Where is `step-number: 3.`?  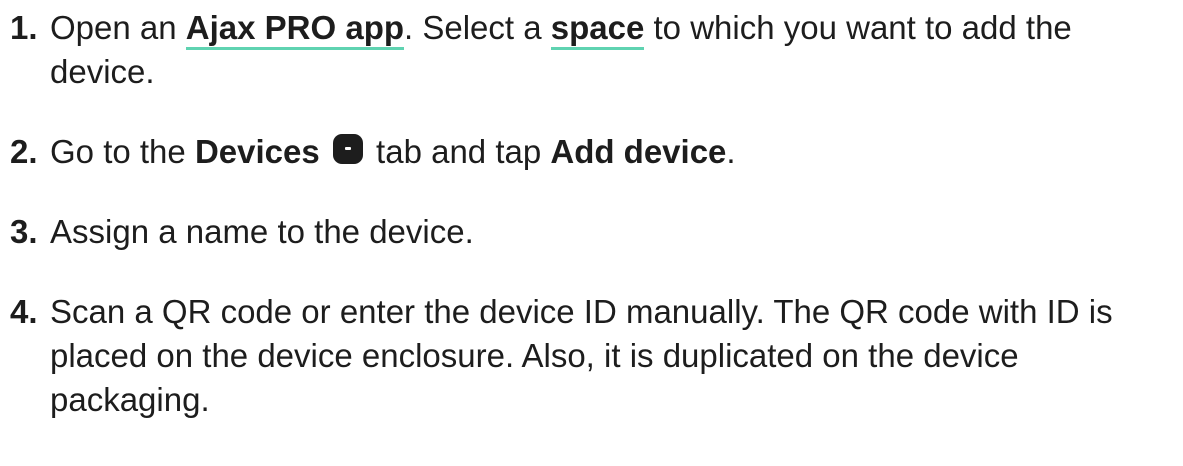 step-number: 3. is located at coordinates (24, 231).